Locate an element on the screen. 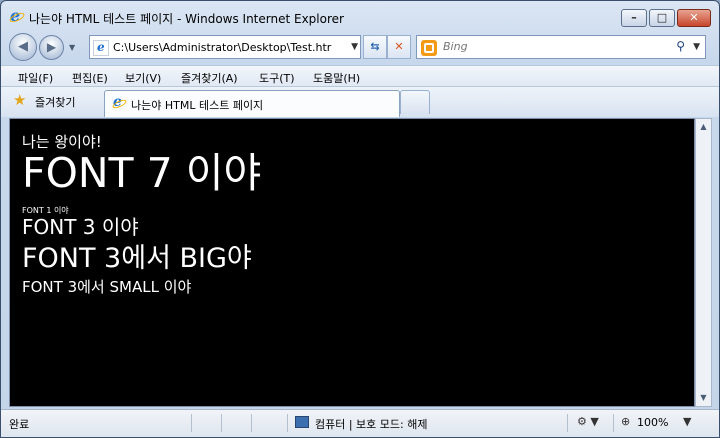 The image size is (720, 438). popup-settings-icon: ⚙ ▼ is located at coordinates (588, 421).